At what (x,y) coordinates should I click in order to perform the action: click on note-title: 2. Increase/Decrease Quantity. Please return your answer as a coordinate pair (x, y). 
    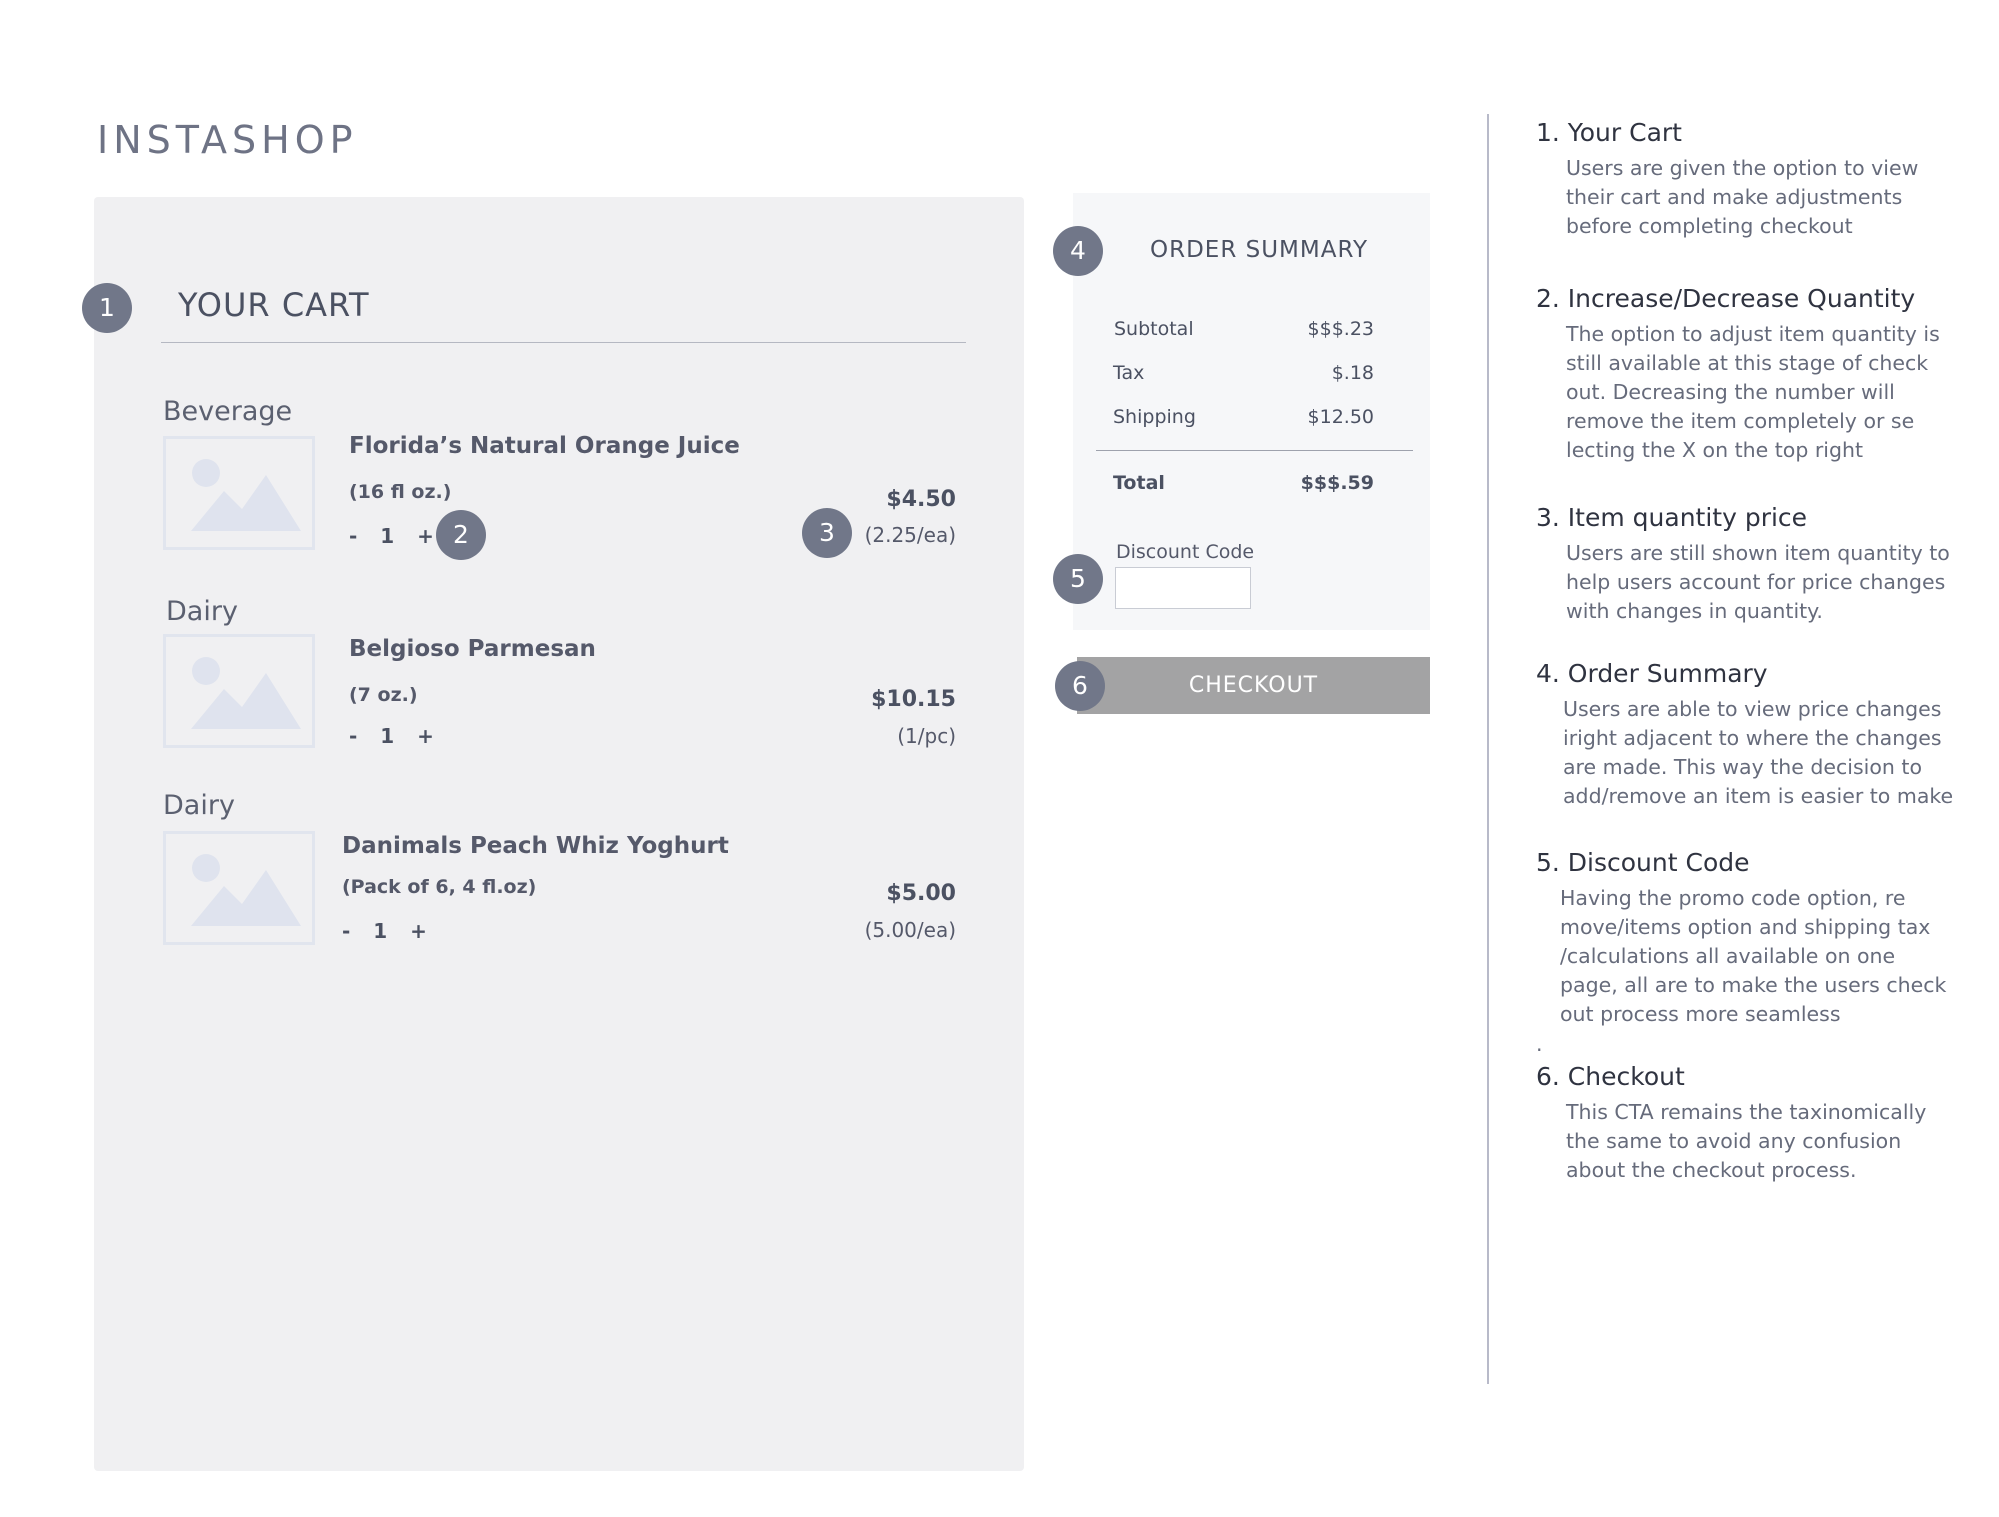
    Looking at the image, I should click on (1726, 298).